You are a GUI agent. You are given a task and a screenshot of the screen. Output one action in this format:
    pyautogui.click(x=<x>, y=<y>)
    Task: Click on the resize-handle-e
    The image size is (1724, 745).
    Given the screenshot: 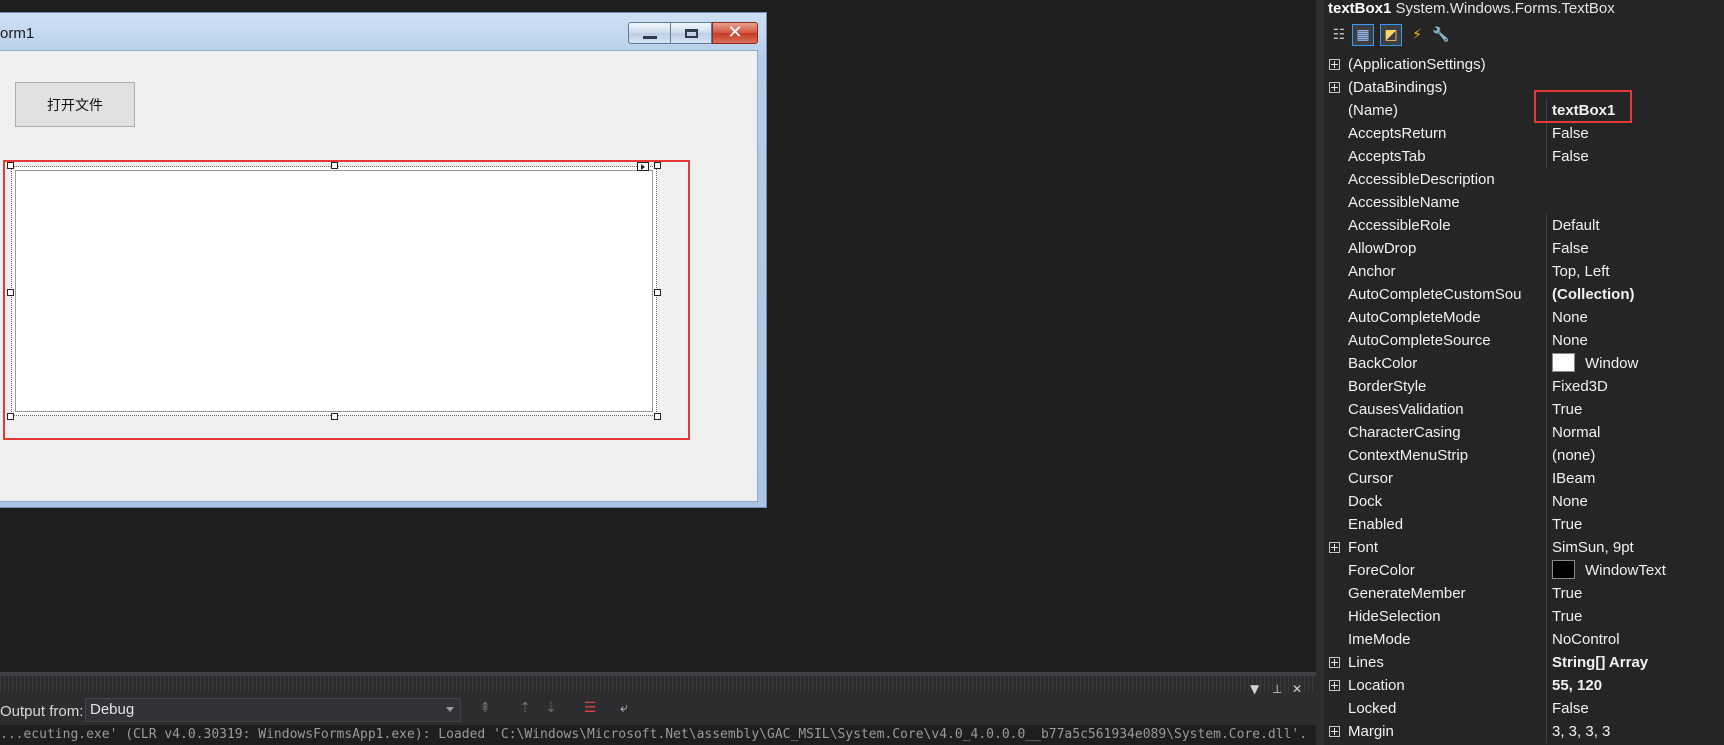 What is the action you would take?
    pyautogui.click(x=657, y=292)
    